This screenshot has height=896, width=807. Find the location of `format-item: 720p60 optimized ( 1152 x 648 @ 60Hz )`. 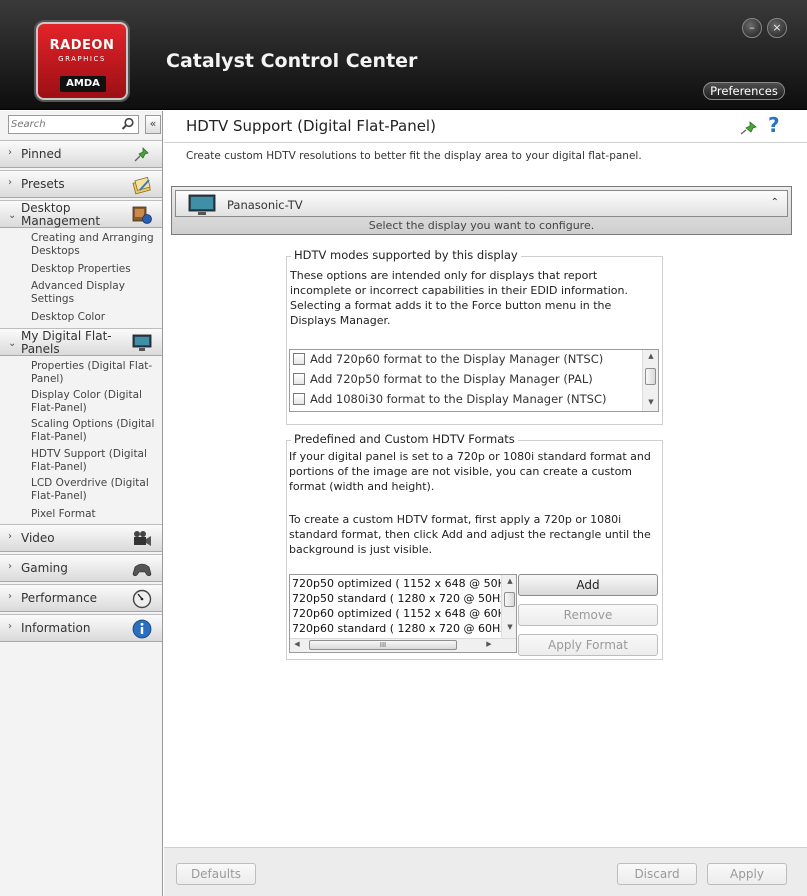

format-item: 720p60 optimized ( 1152 x 648 @ 60Hz ) is located at coordinates (404, 613).